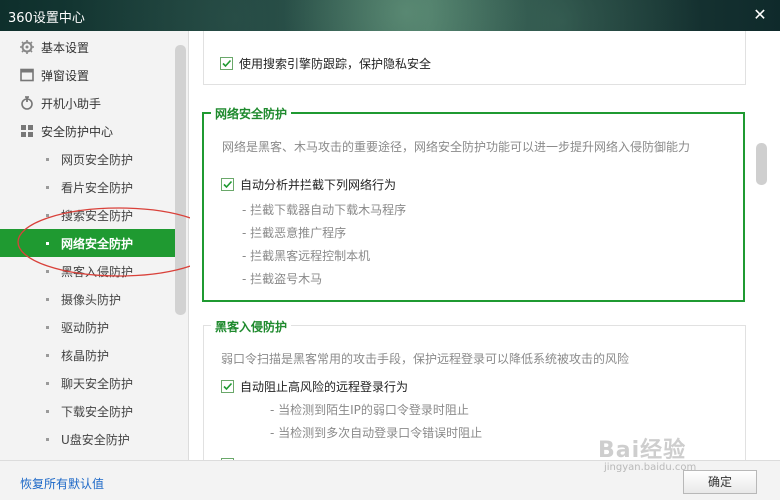 This screenshot has height=500, width=780. I want to click on sidebar-item-crystal-protection: 核晶防护, so click(94, 355).